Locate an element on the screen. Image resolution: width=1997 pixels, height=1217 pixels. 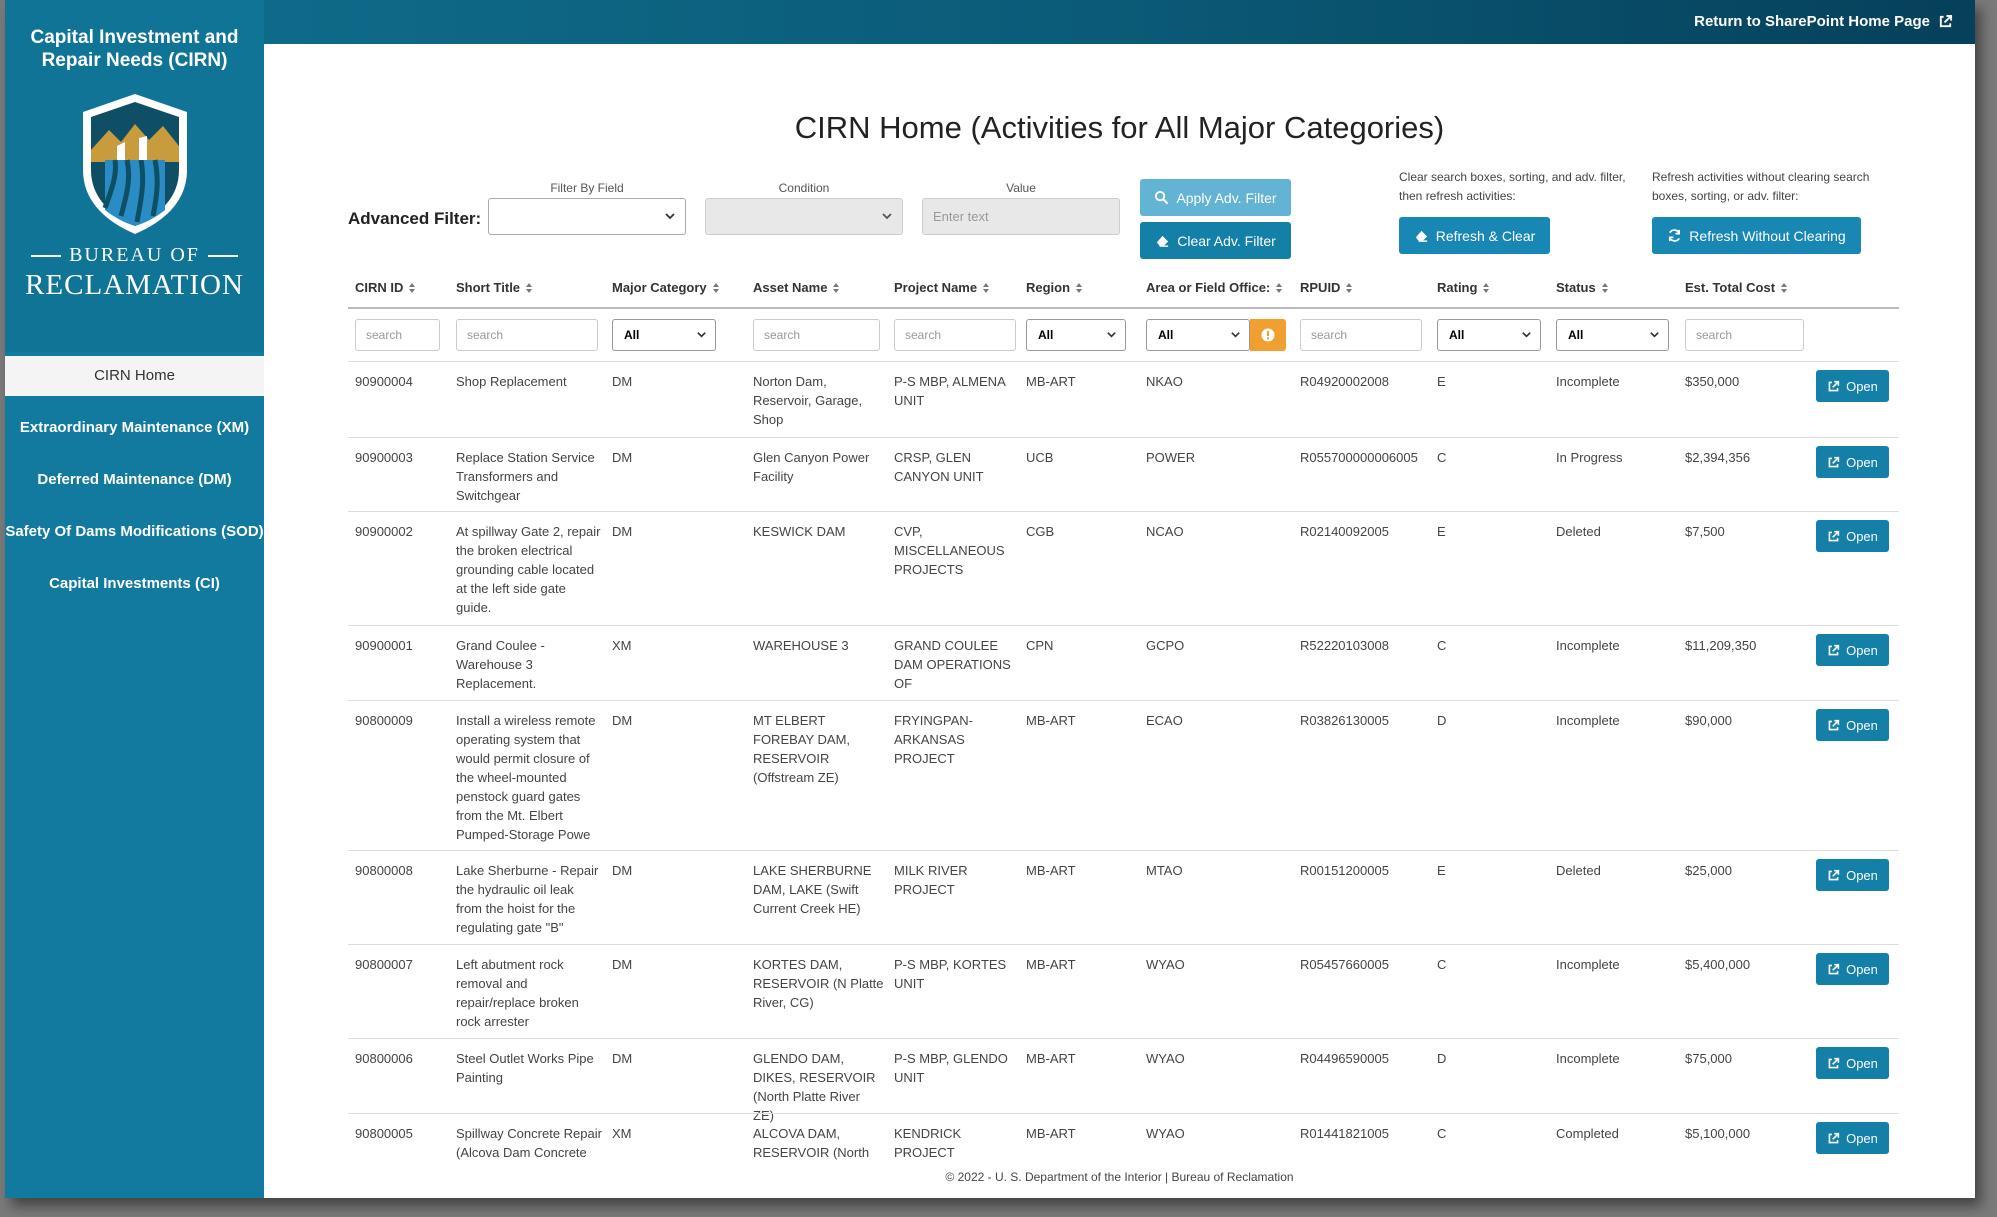
cell-est-total-cost: $25,000 is located at coordinates (1708, 870).